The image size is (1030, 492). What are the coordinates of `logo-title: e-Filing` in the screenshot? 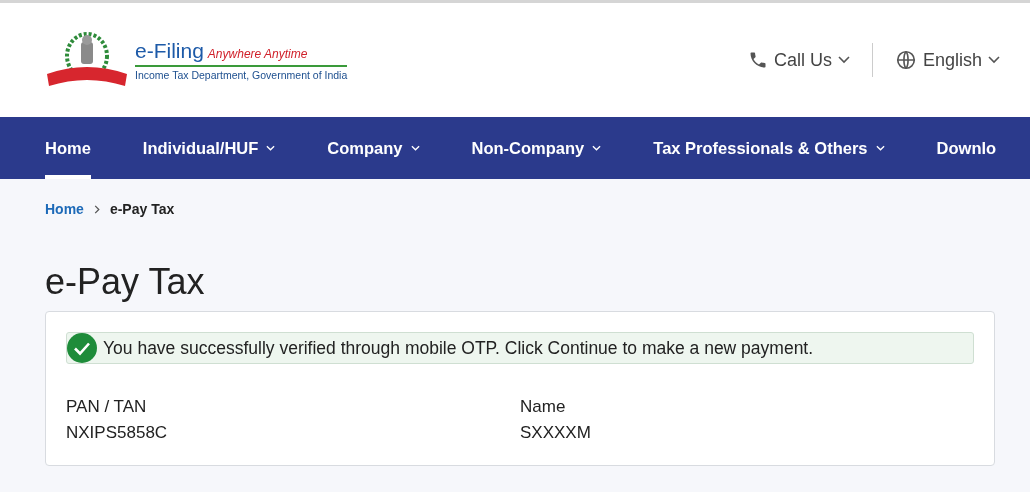 It's located at (169, 51).